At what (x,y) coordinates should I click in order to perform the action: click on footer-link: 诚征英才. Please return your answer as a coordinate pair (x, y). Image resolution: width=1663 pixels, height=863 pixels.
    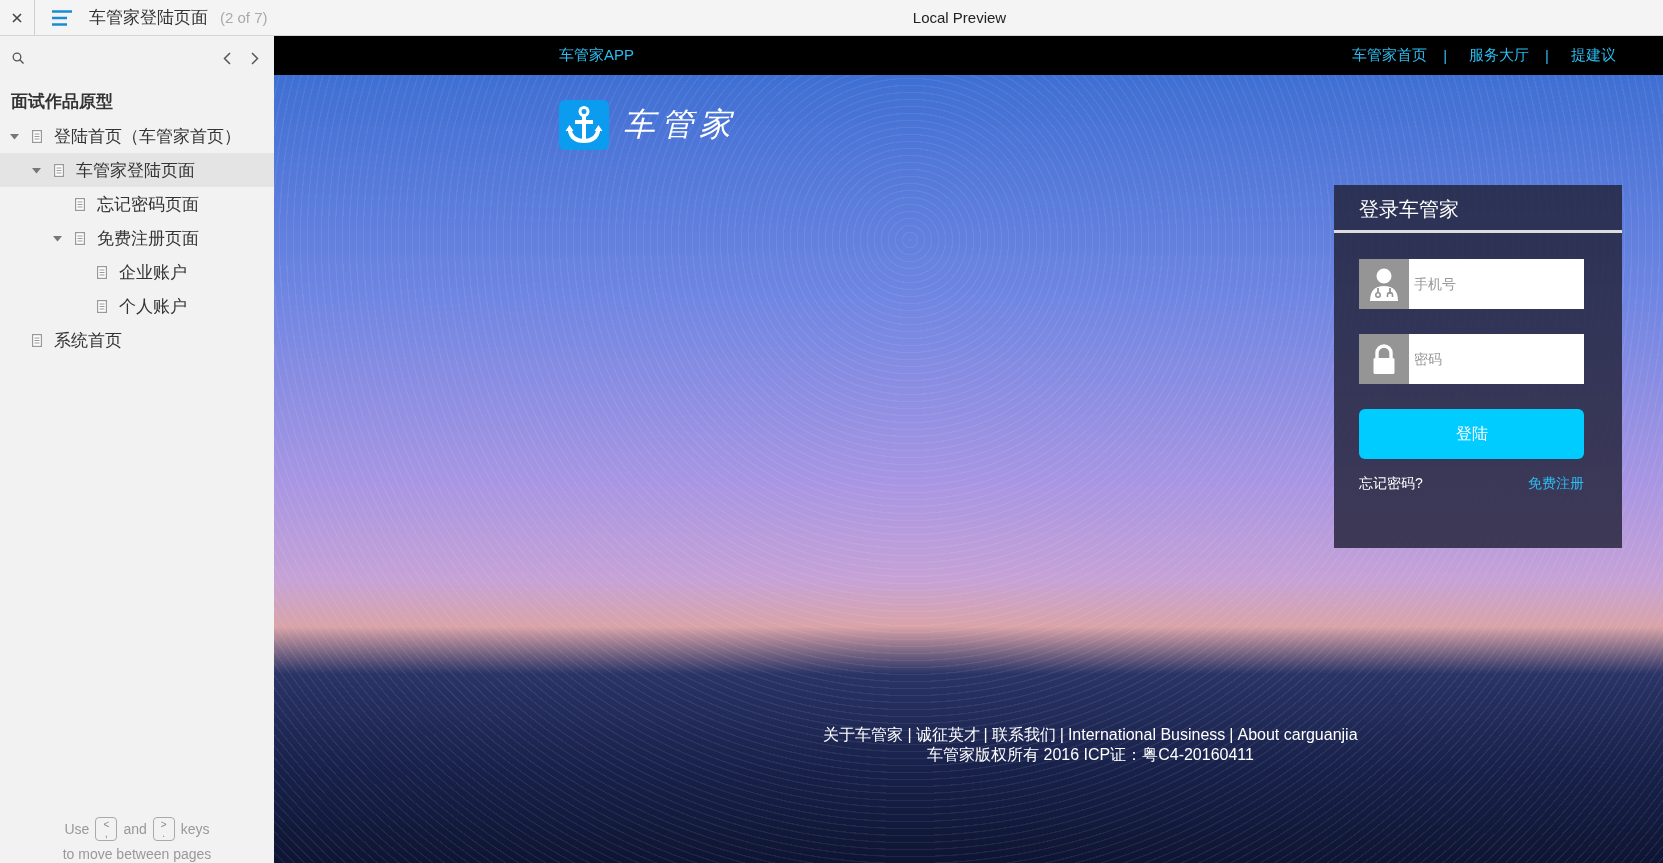
    Looking at the image, I should click on (947, 734).